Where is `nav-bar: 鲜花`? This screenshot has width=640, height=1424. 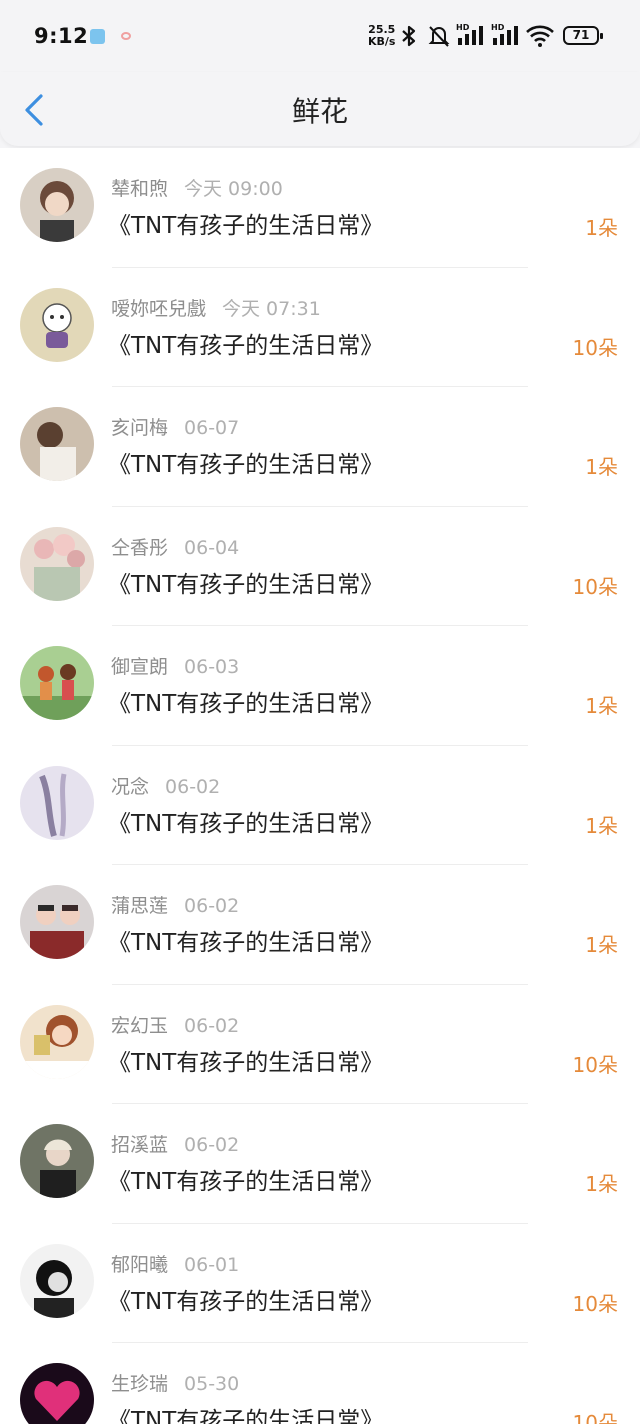 nav-bar: 鲜花 is located at coordinates (320, 109).